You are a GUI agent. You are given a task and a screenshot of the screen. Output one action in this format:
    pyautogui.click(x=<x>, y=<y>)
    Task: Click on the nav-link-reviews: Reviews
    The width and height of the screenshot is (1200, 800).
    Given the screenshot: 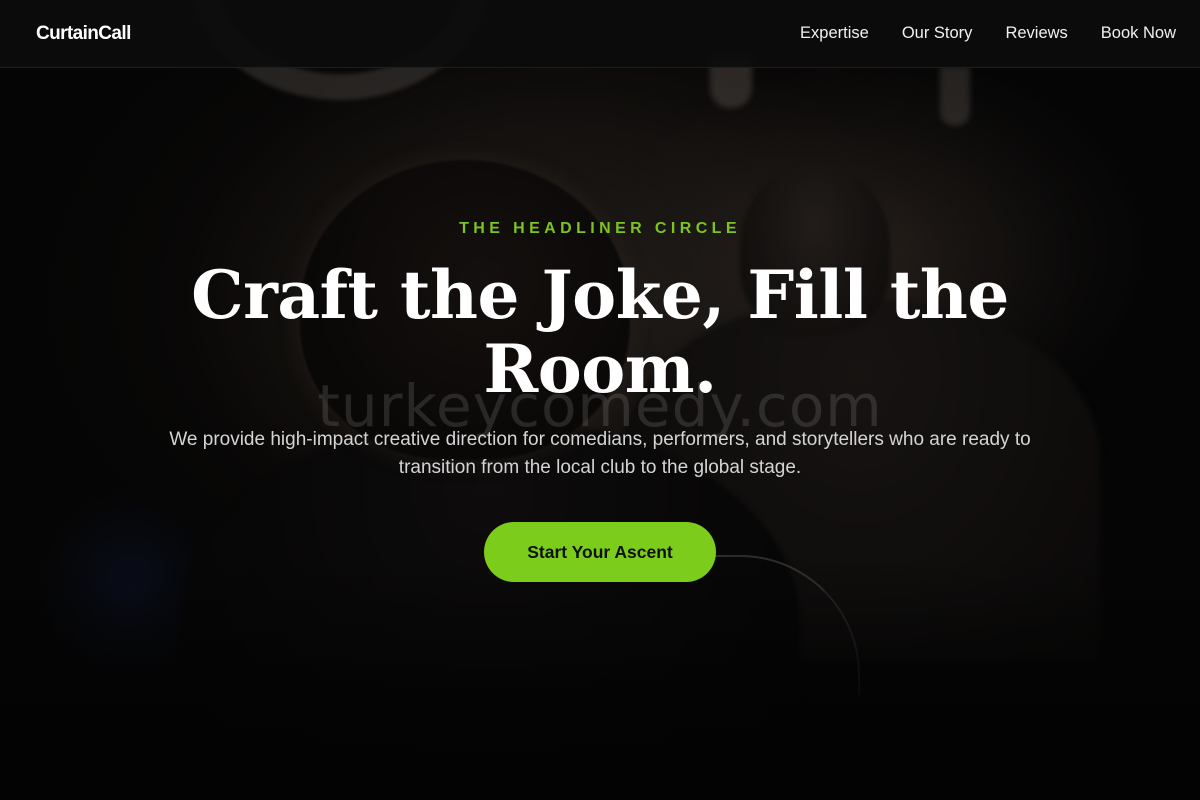 What is the action you would take?
    pyautogui.click(x=1036, y=33)
    